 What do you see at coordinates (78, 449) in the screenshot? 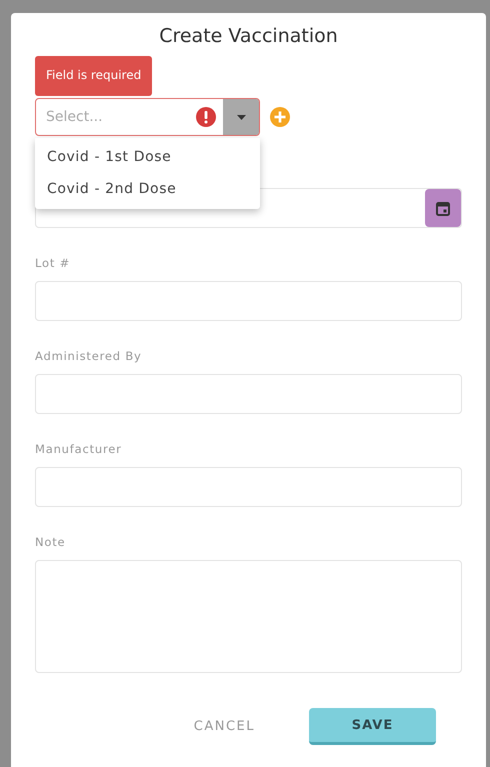
I see `field-label: Manufacturer` at bounding box center [78, 449].